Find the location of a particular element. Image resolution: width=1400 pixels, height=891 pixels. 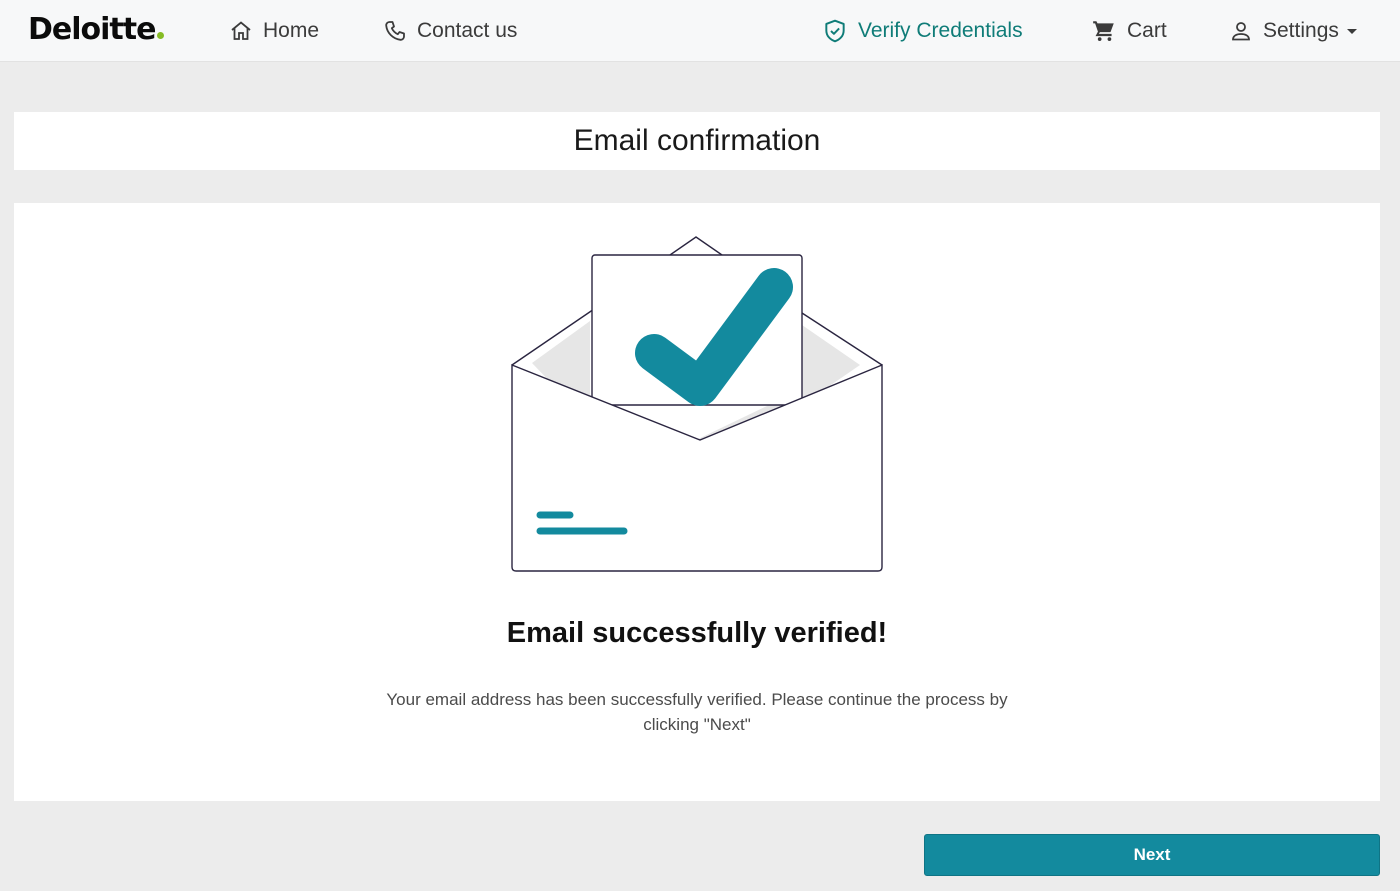

nav-settings-label: Settings is located at coordinates (1301, 30).